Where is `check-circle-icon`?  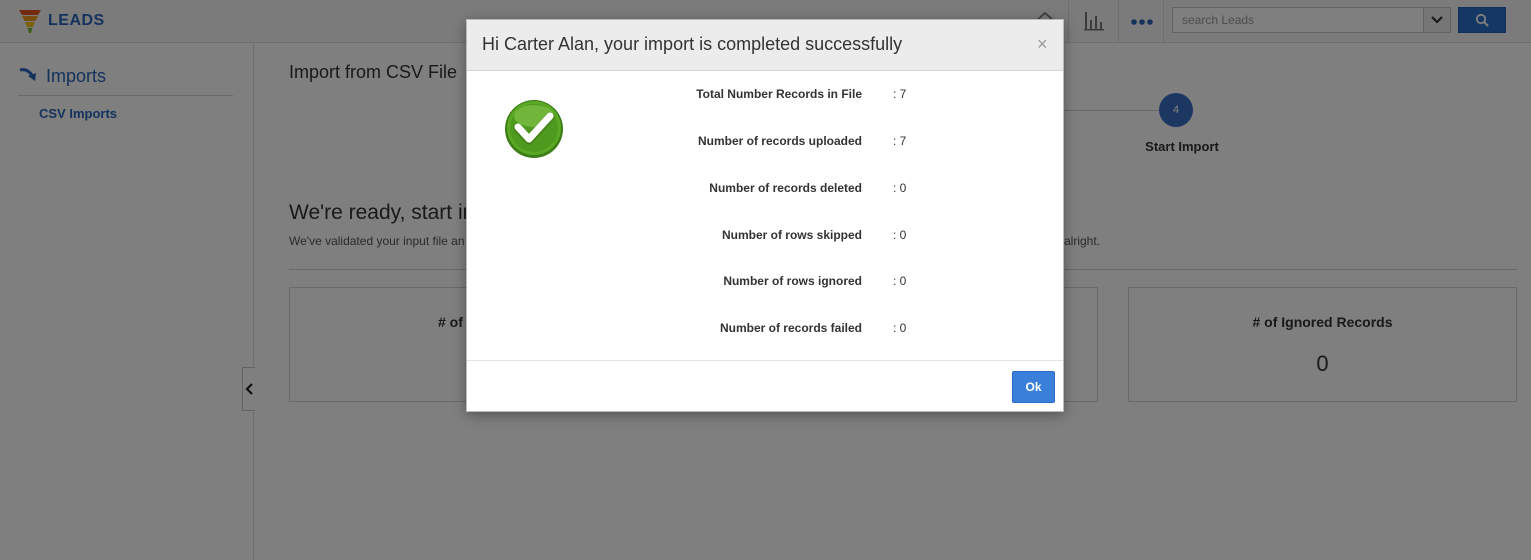
check-circle-icon is located at coordinates (534, 129).